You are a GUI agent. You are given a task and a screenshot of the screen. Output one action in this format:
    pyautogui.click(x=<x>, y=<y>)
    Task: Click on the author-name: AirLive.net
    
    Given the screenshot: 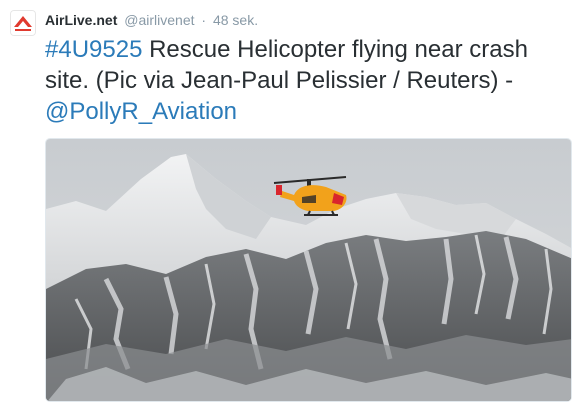 What is the action you would take?
    pyautogui.click(x=81, y=20)
    